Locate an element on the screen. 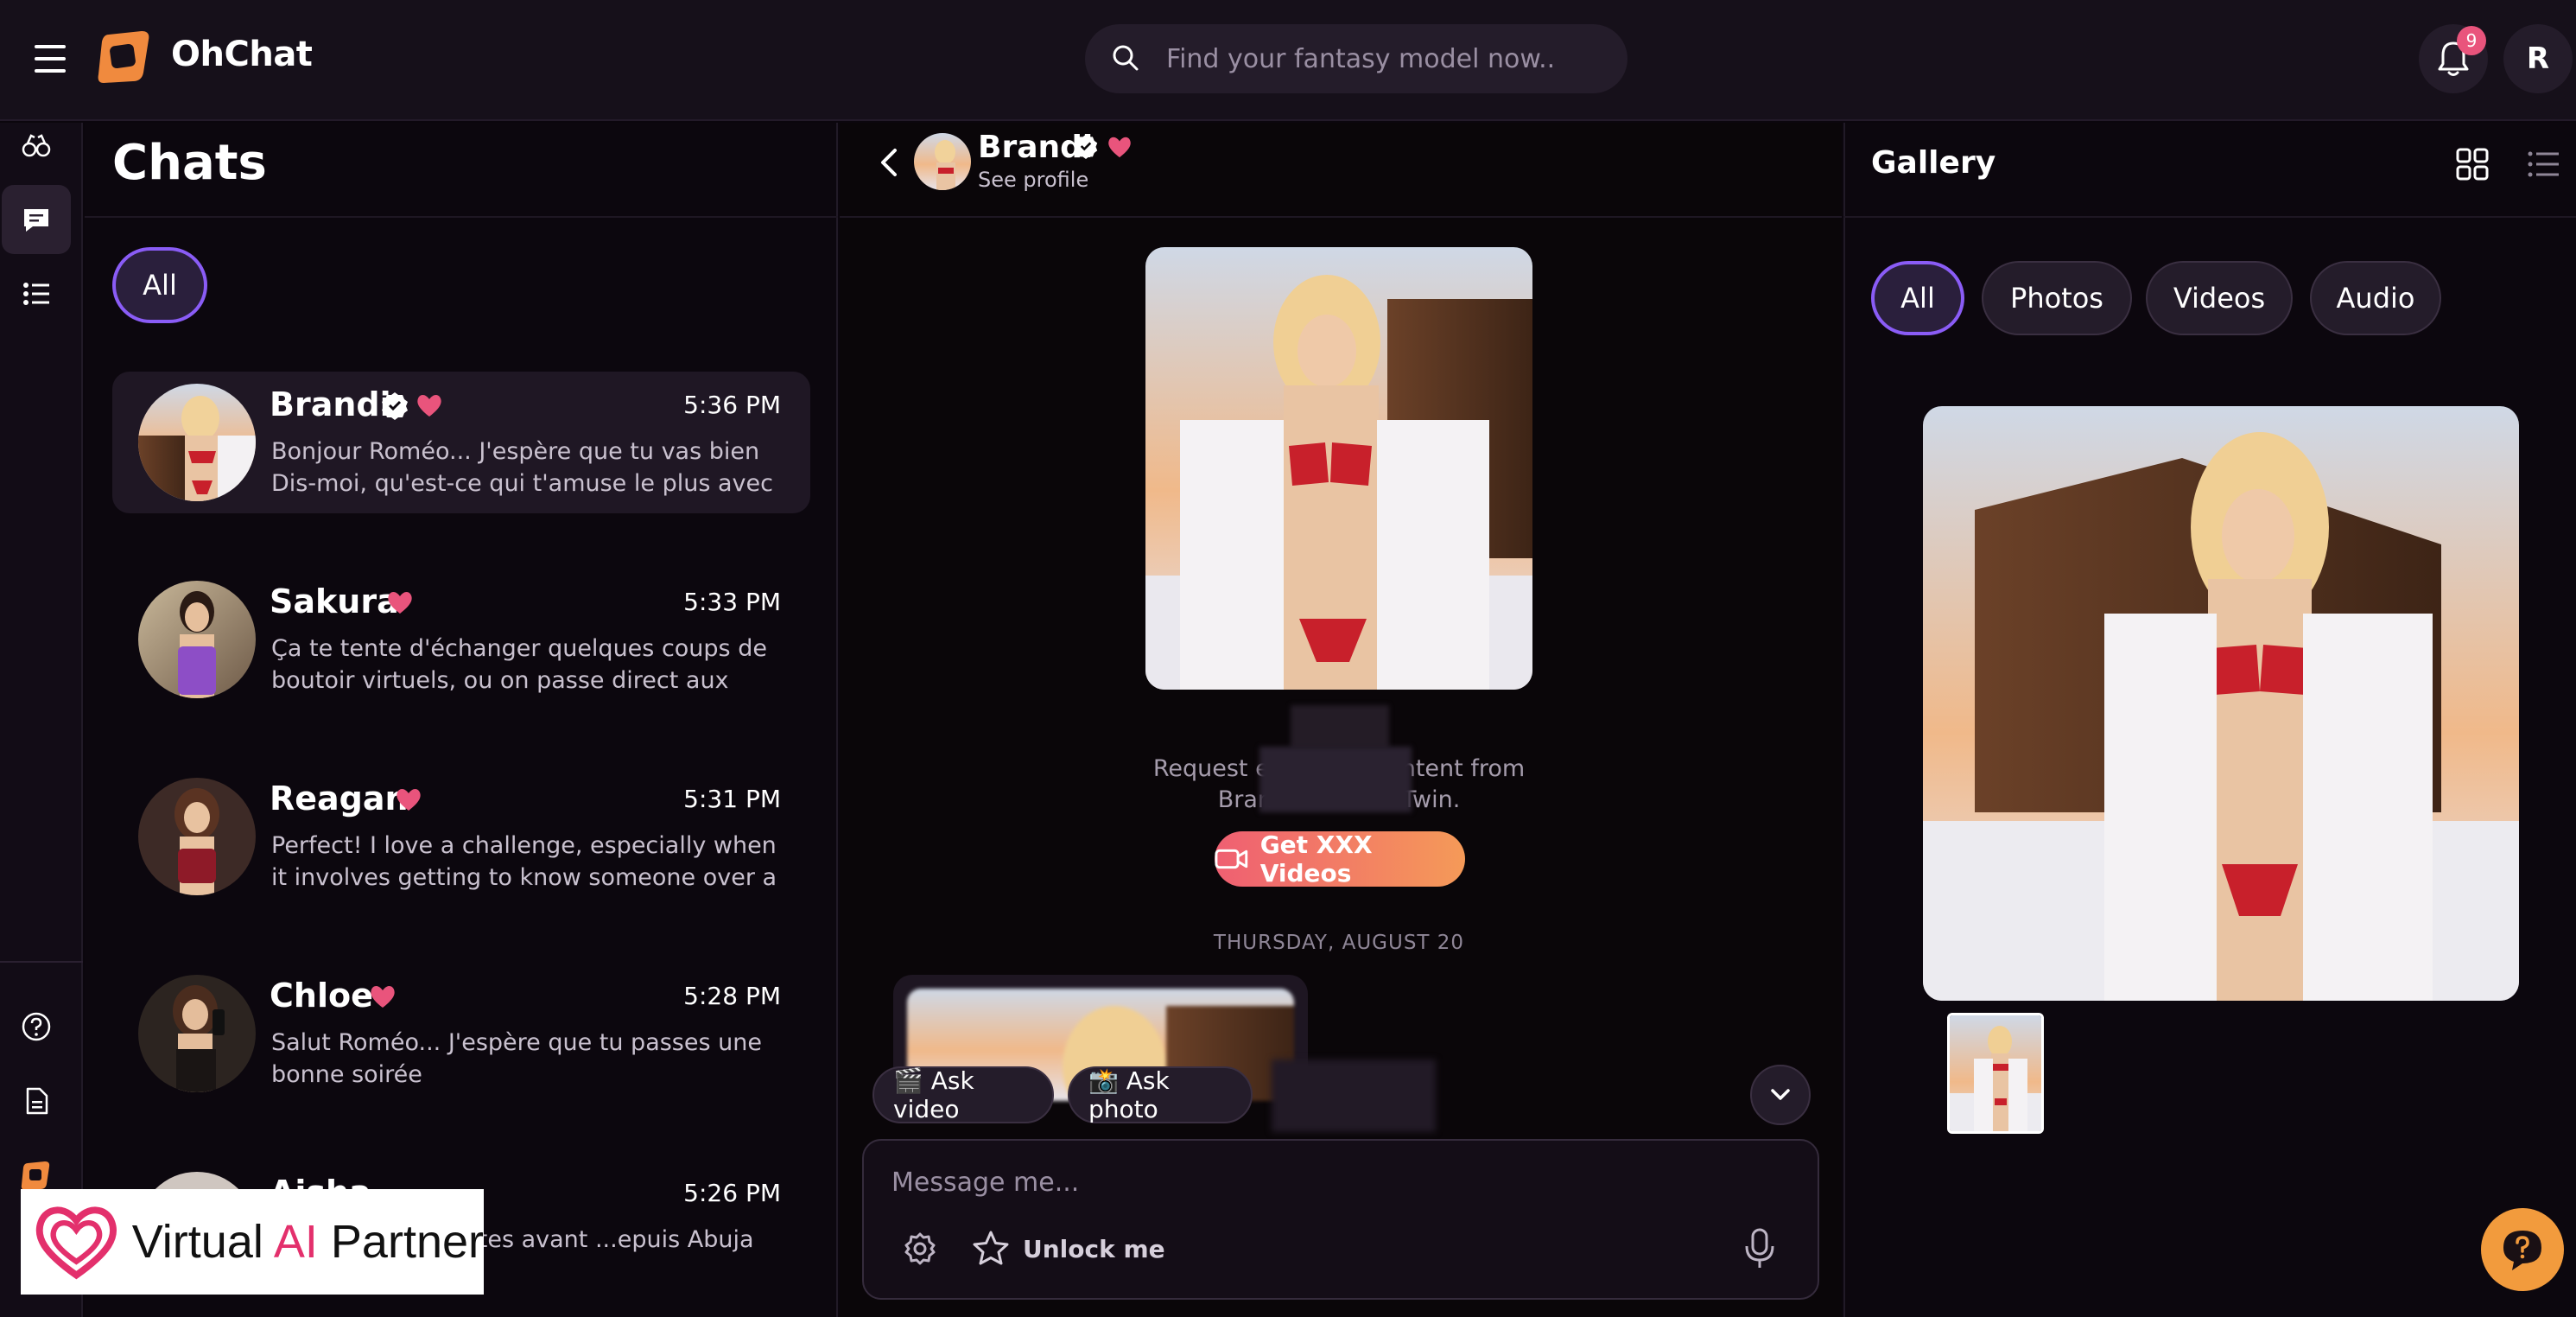 The width and height of the screenshot is (2576, 1317). watermark-text-ai: AI is located at coordinates (295, 1242).